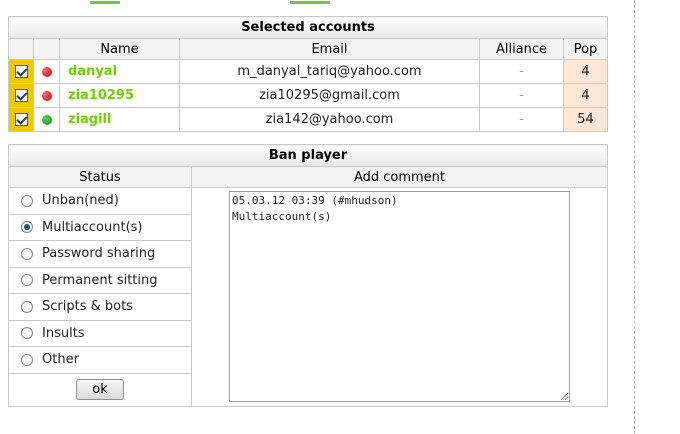 Image resolution: width=680 pixels, height=434 pixels. What do you see at coordinates (100, 334) in the screenshot?
I see `ban-option-insults: Insults` at bounding box center [100, 334].